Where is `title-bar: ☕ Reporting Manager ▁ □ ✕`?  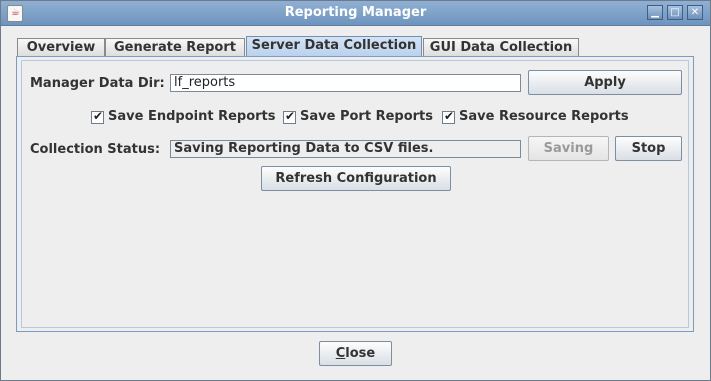
title-bar: ☕ Reporting Manager ▁ □ ✕ is located at coordinates (355, 13).